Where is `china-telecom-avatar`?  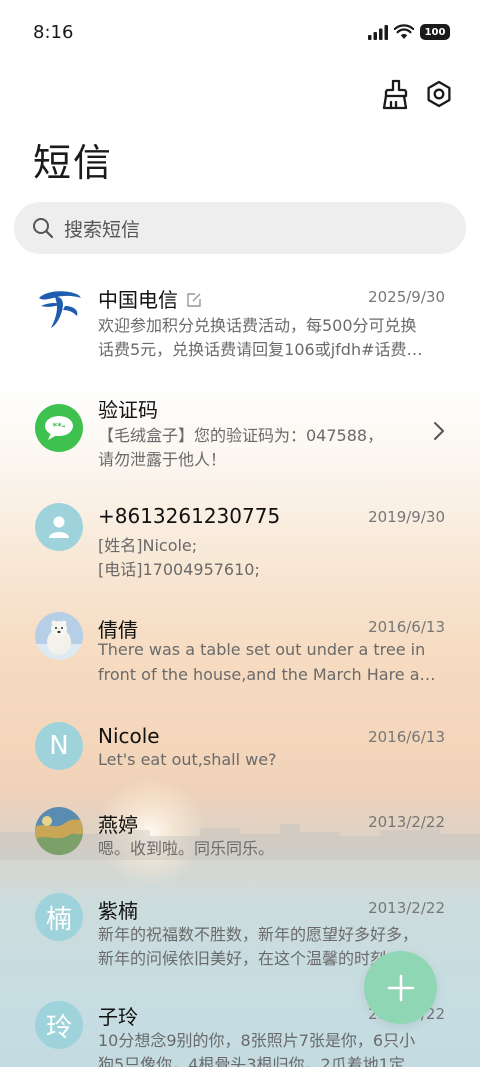
china-telecom-avatar is located at coordinates (59, 308).